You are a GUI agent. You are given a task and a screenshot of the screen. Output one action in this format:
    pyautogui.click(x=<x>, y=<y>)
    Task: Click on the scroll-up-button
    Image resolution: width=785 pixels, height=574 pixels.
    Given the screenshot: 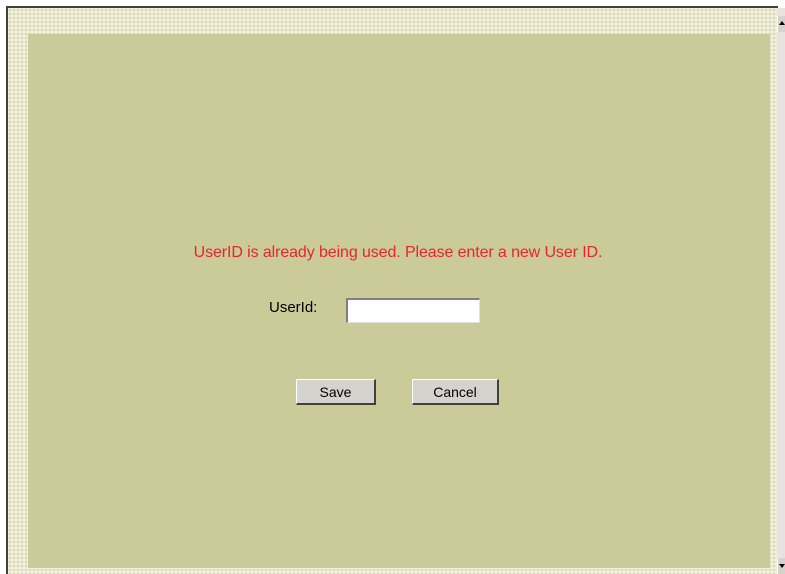 What is the action you would take?
    pyautogui.click(x=781, y=24)
    